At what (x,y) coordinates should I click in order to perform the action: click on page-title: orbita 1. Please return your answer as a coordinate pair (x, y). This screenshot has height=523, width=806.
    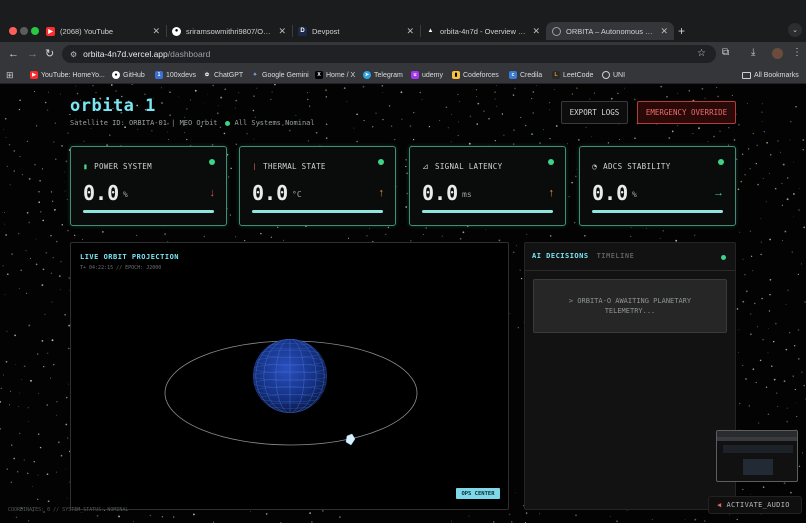
    Looking at the image, I should click on (113, 106).